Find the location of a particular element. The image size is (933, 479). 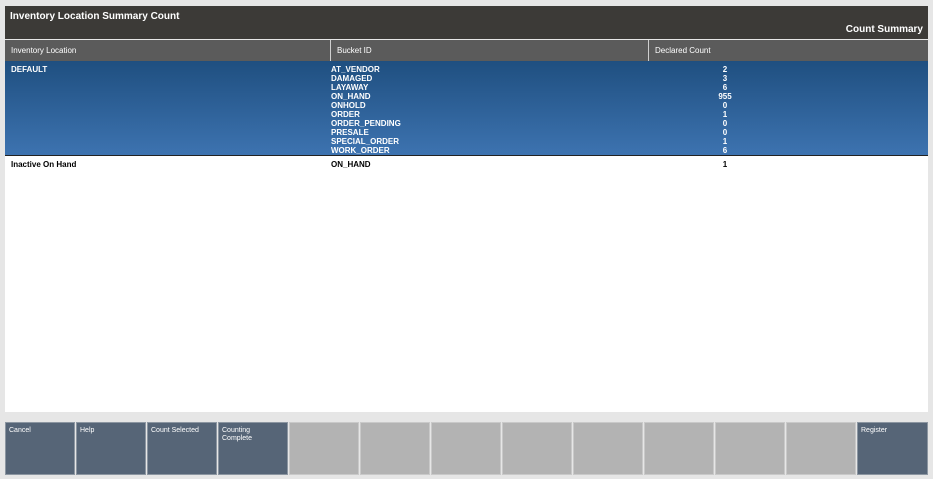

counting-complete-label: Complete is located at coordinates (237, 438).